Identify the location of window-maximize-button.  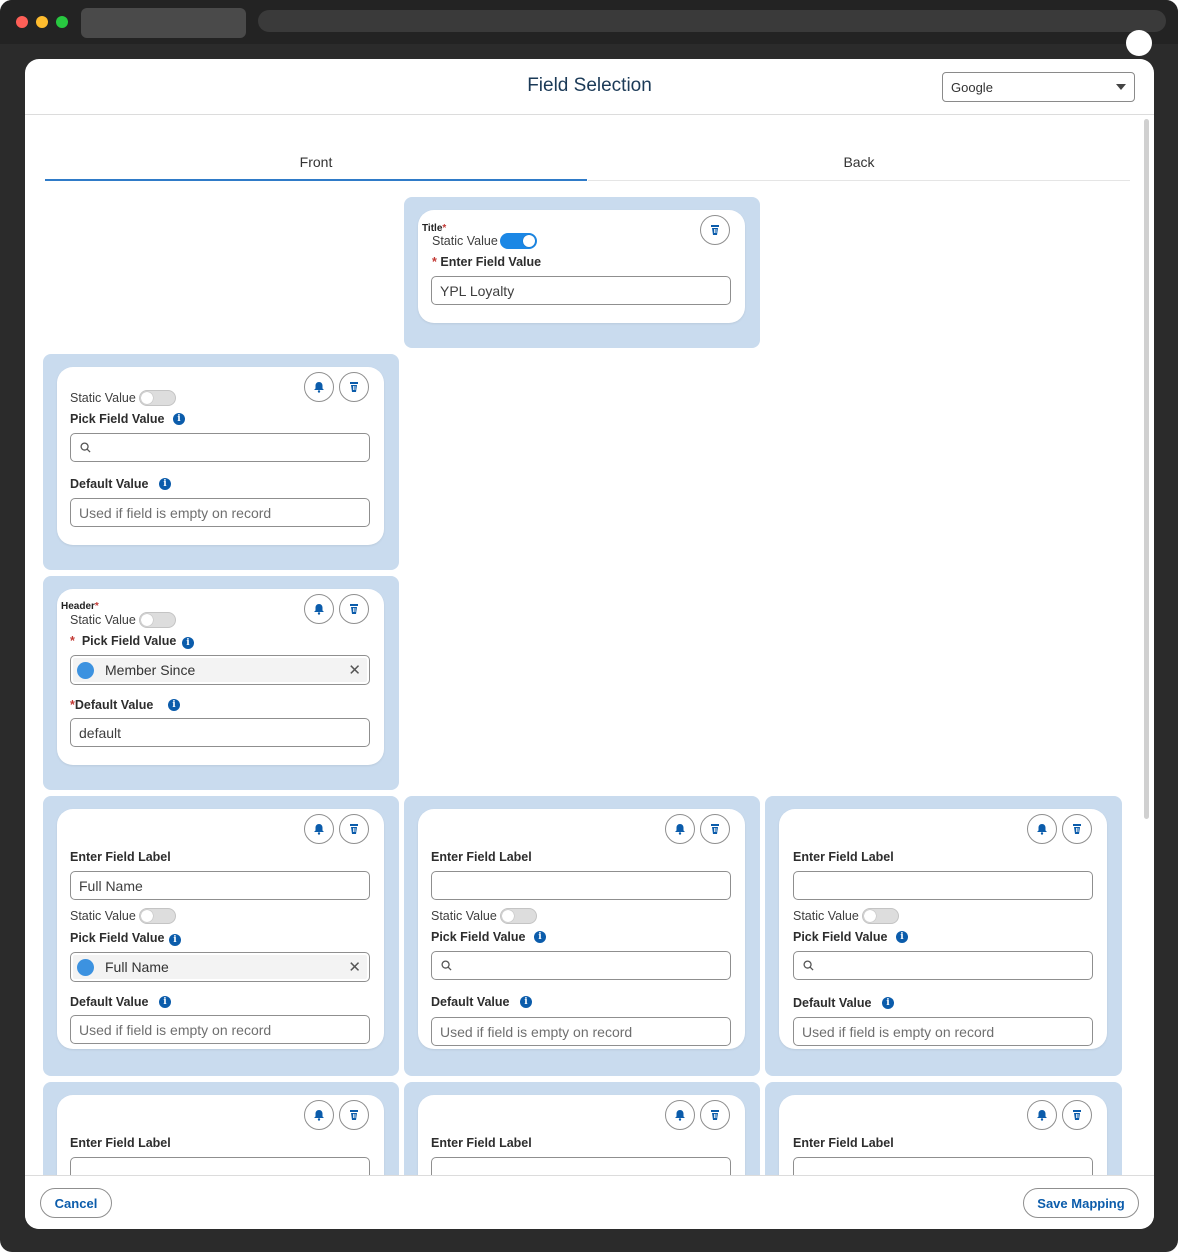
(62, 22).